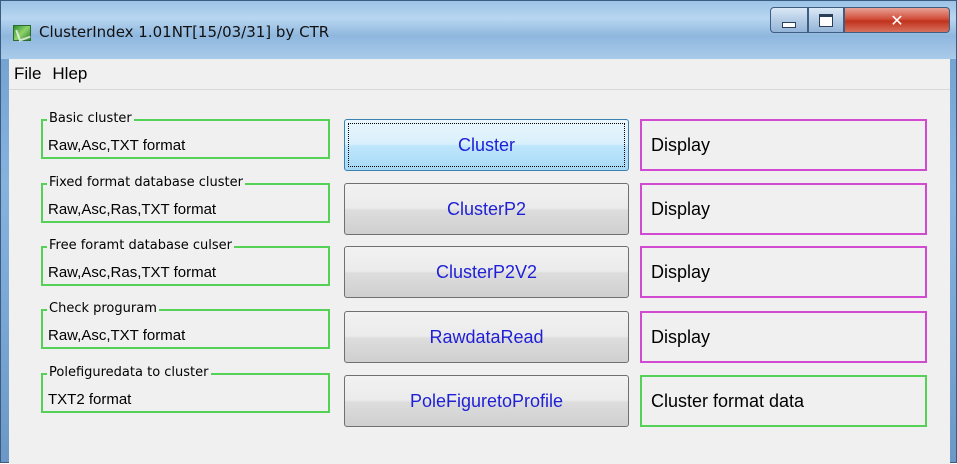 Image resolution: width=957 pixels, height=464 pixels. What do you see at coordinates (103, 309) in the screenshot?
I see `group-title: Check proguram` at bounding box center [103, 309].